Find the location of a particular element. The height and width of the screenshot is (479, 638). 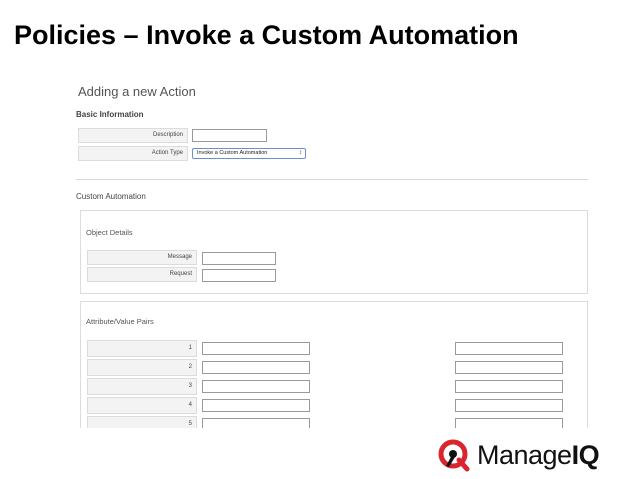

action-type-value: Invoke a Custom Automation is located at coordinates (232, 153).